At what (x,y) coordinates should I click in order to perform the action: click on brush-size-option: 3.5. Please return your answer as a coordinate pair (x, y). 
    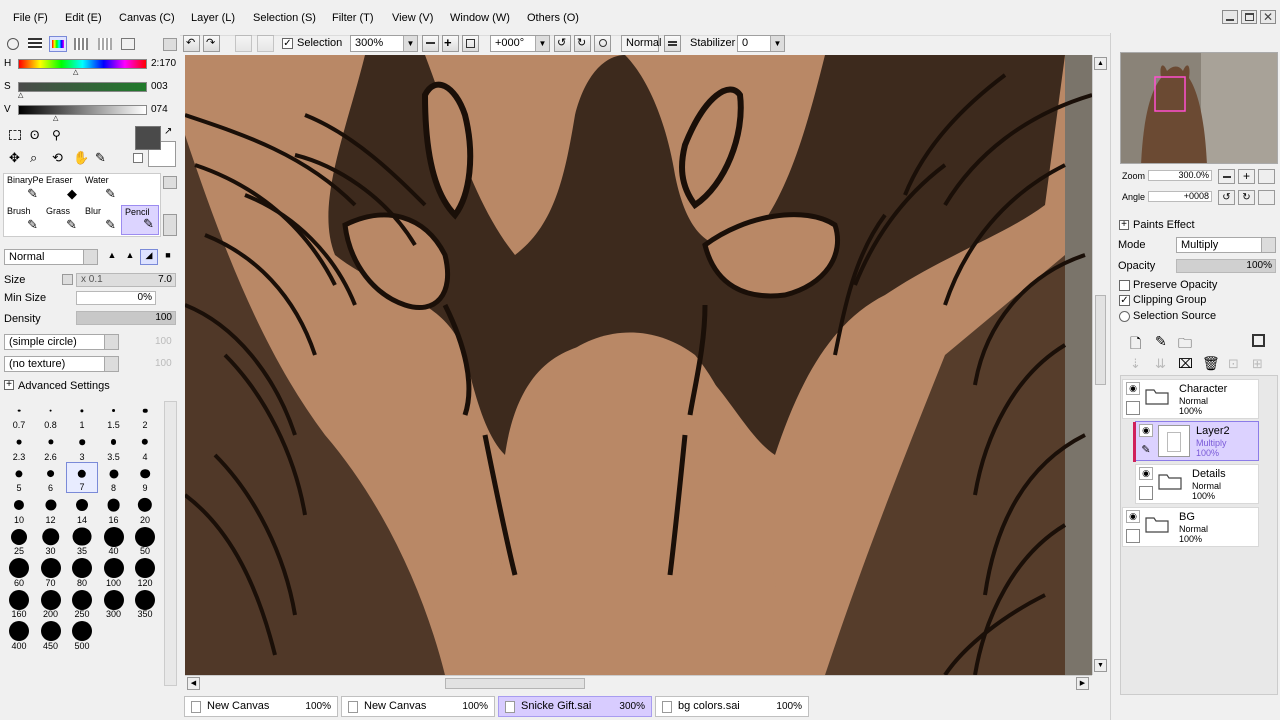
    Looking at the image, I should click on (114, 446).